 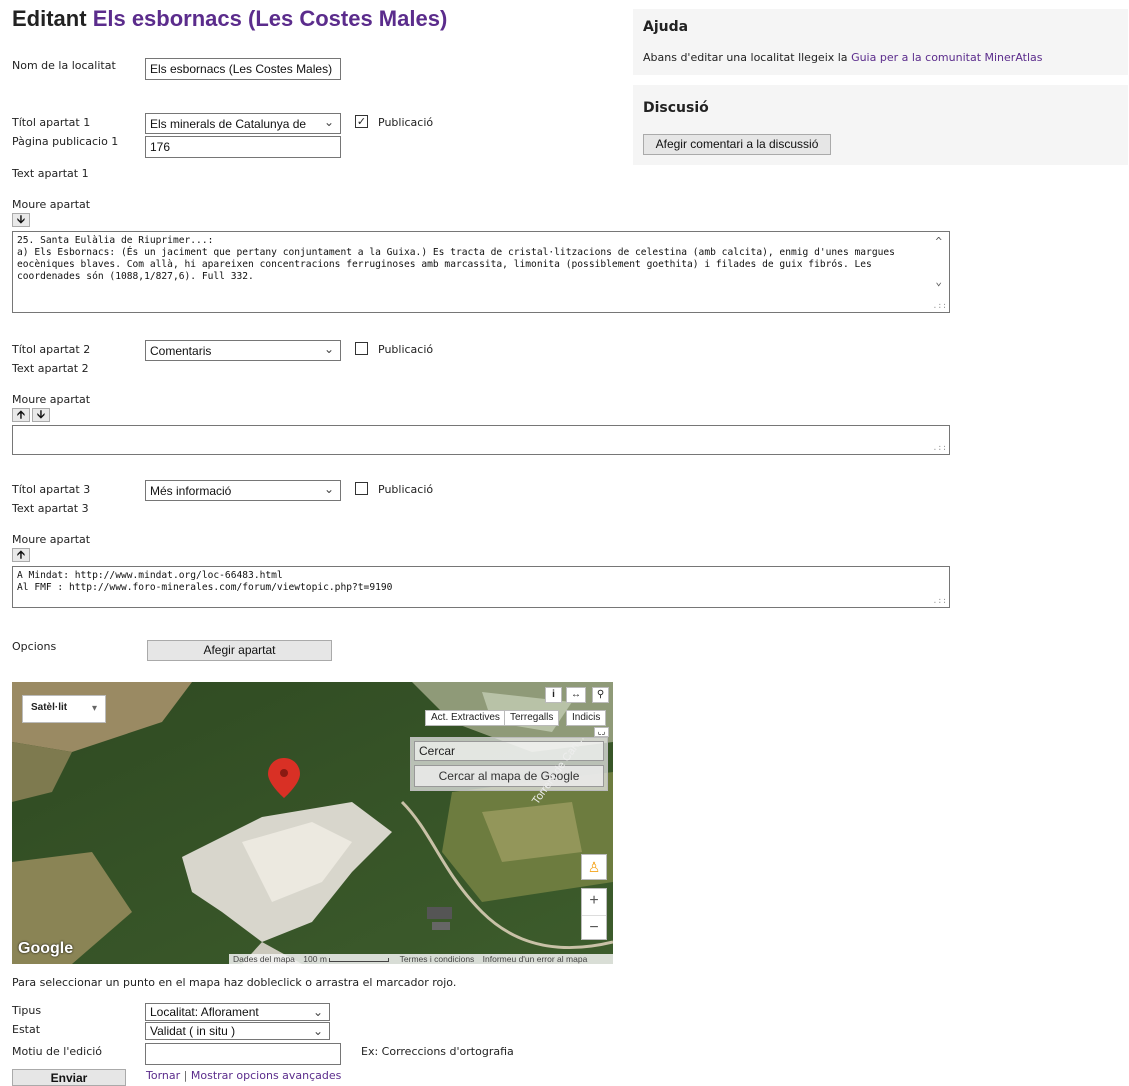 I want to click on reason-label: Motiu de l'edició, so click(x=57, y=1051).